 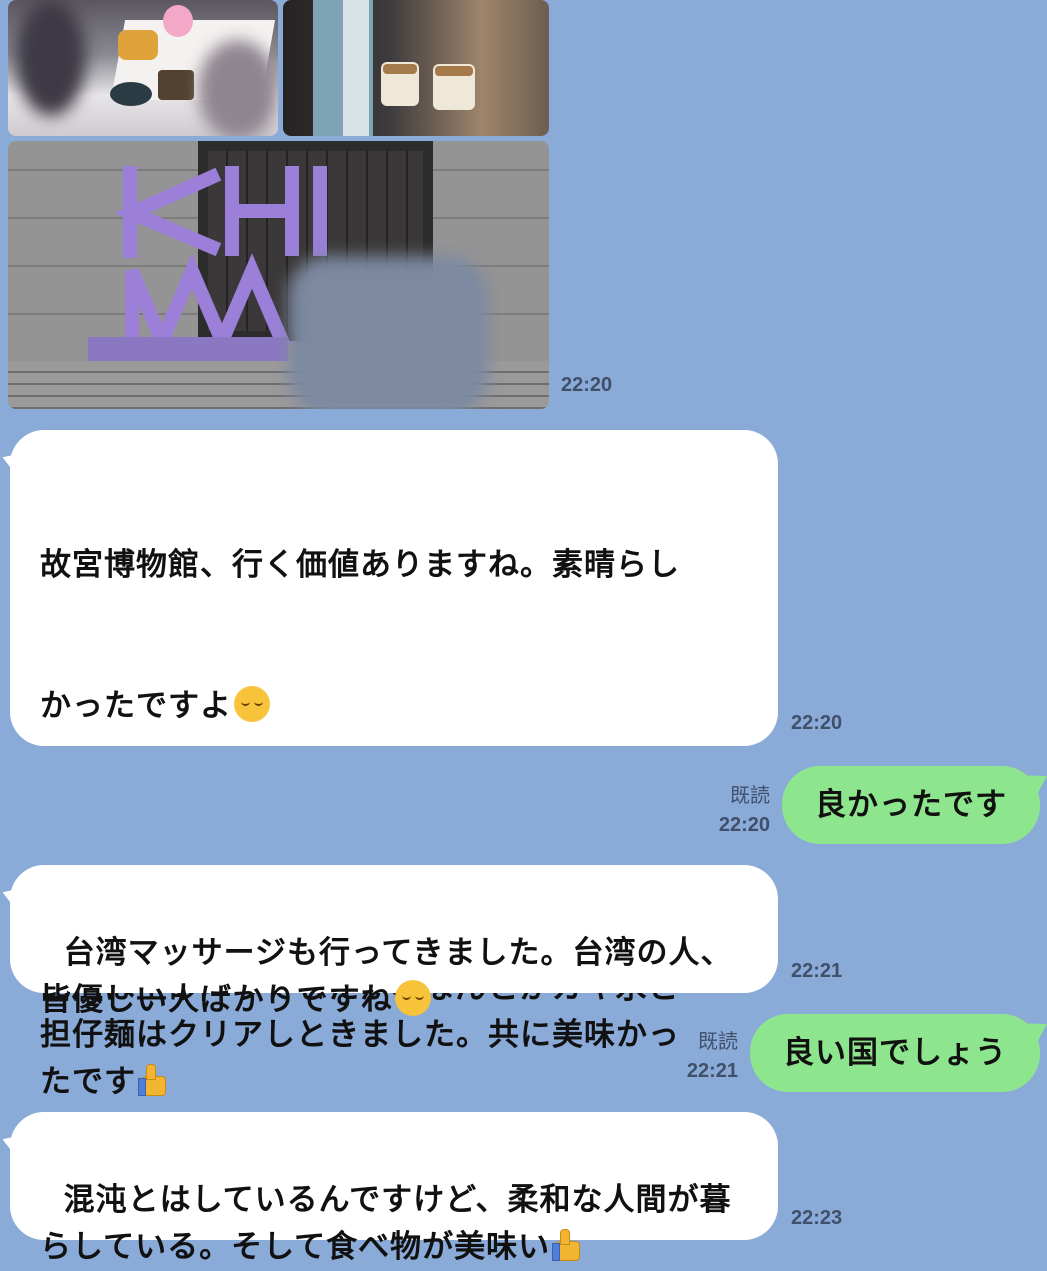 I want to click on message-timestamp: 22:20, so click(x=817, y=723).